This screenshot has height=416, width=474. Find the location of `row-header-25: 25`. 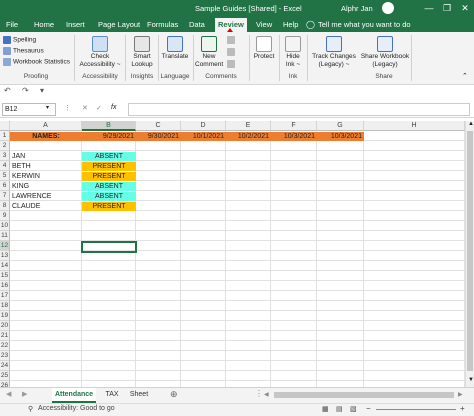

row-header-25: 25 is located at coordinates (5, 376).